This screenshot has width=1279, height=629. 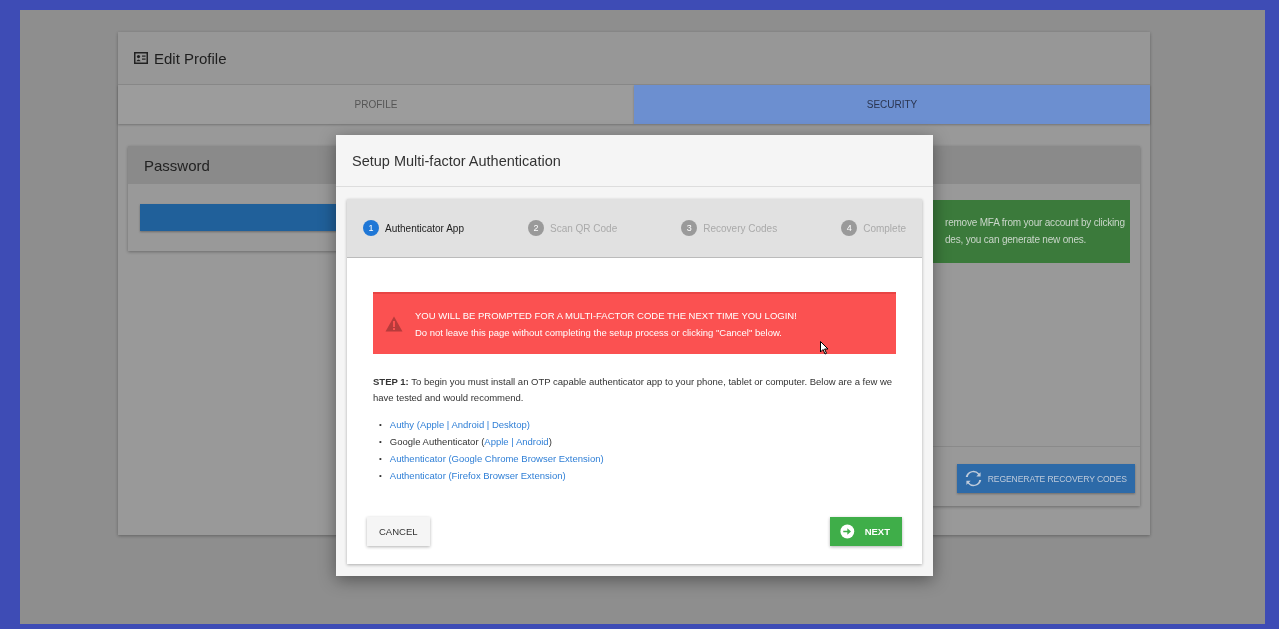 I want to click on refresh-icon, so click(x=973, y=478).